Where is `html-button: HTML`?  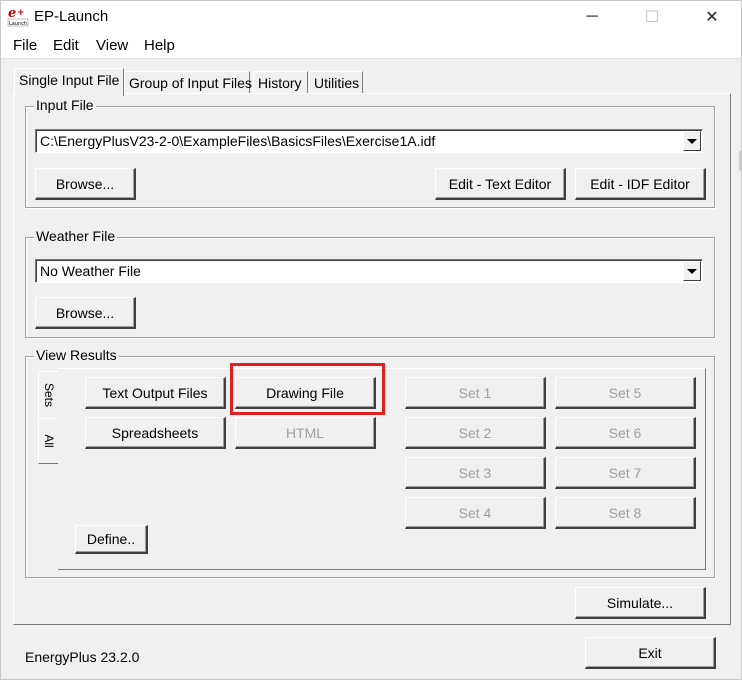 html-button: HTML is located at coordinates (305, 433).